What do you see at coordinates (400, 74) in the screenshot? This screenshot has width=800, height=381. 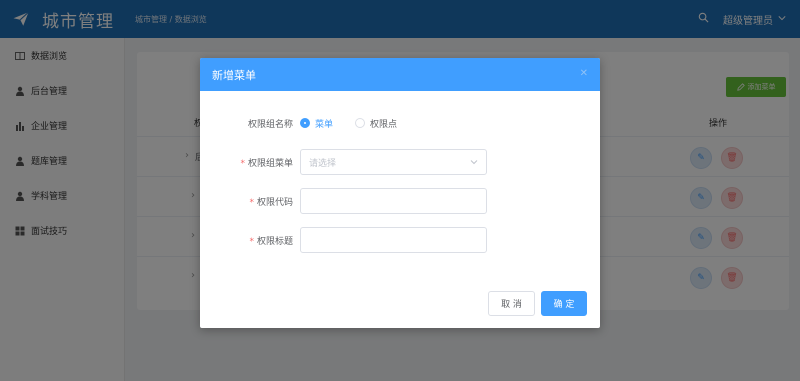 I see `dialog-header: 新增菜单 ✕` at bounding box center [400, 74].